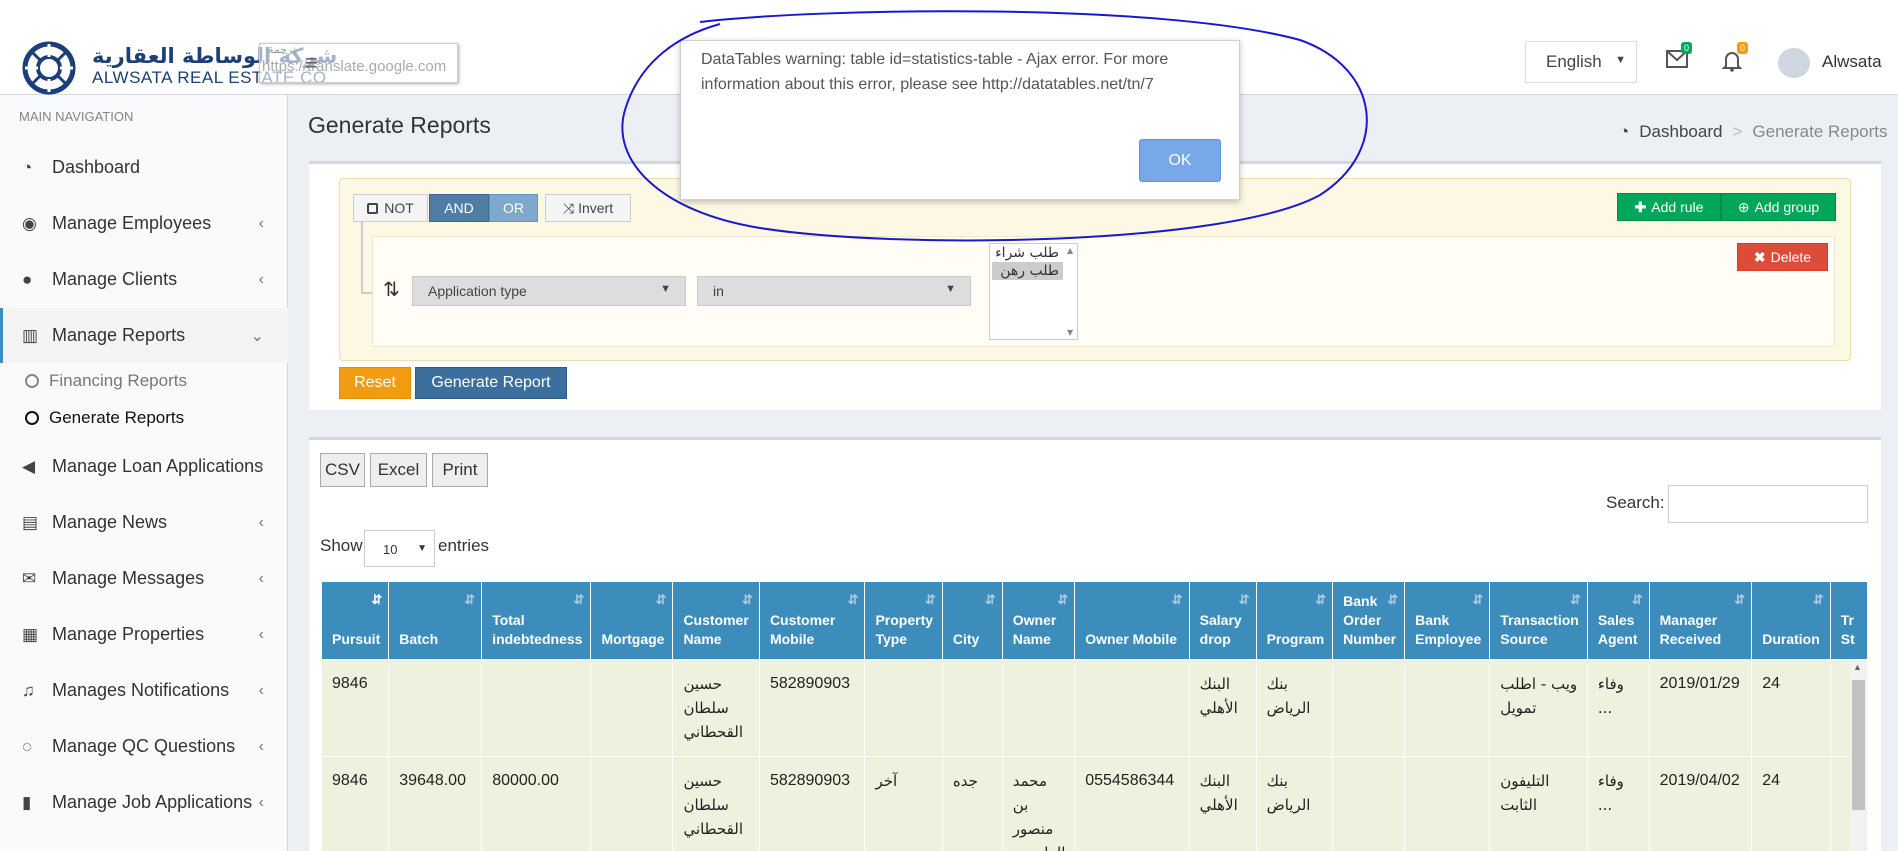  I want to click on dashboard-icon: ◔, so click(27, 167).